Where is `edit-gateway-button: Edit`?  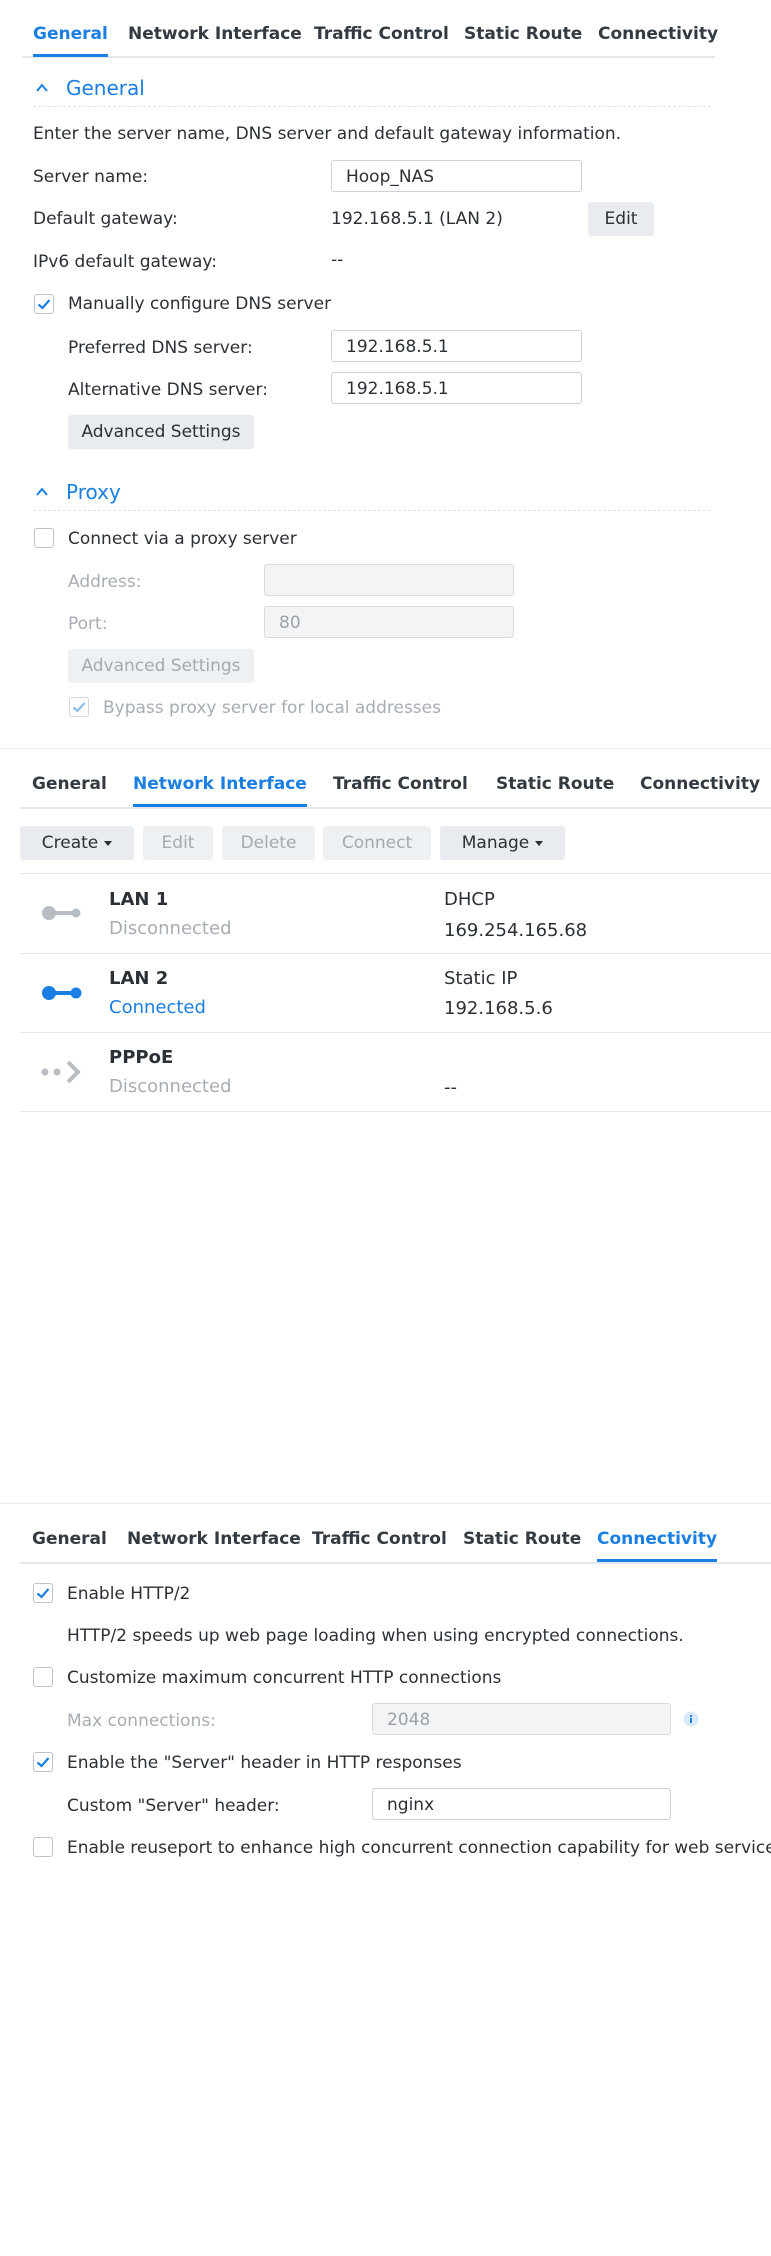 edit-gateway-button: Edit is located at coordinates (621, 219).